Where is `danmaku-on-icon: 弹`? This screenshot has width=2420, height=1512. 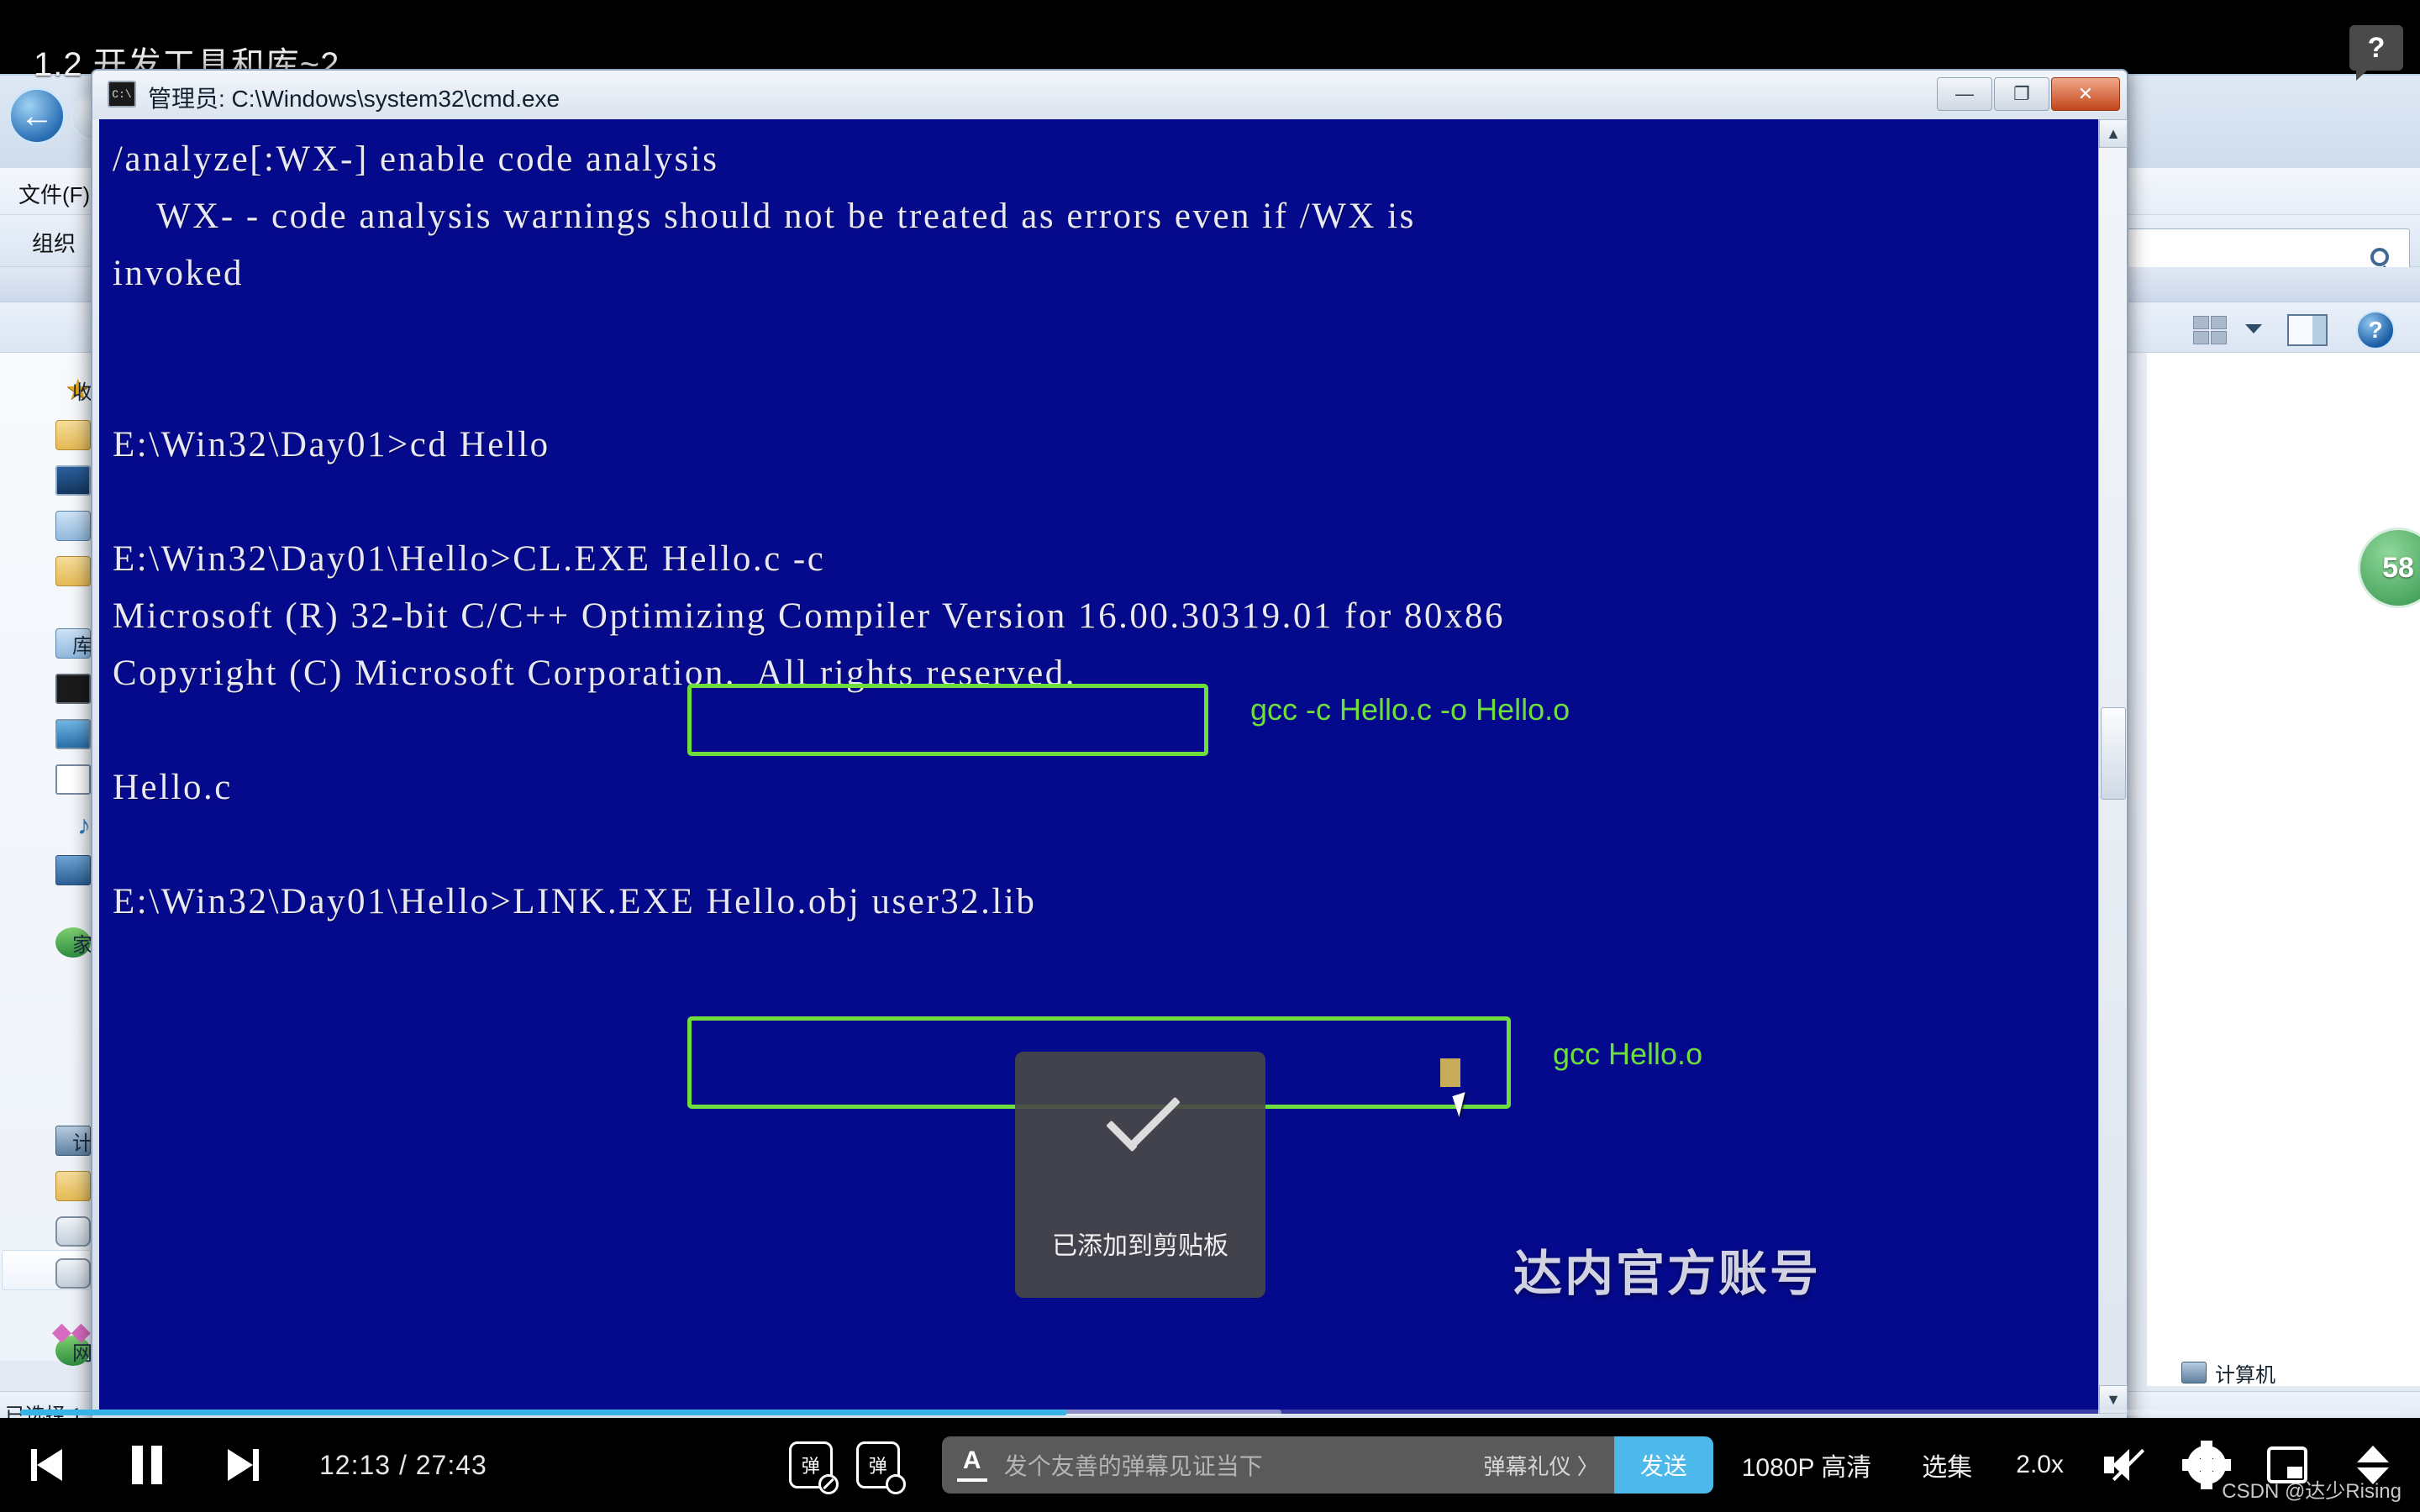 danmaku-on-icon: 弹 is located at coordinates (880, 1467).